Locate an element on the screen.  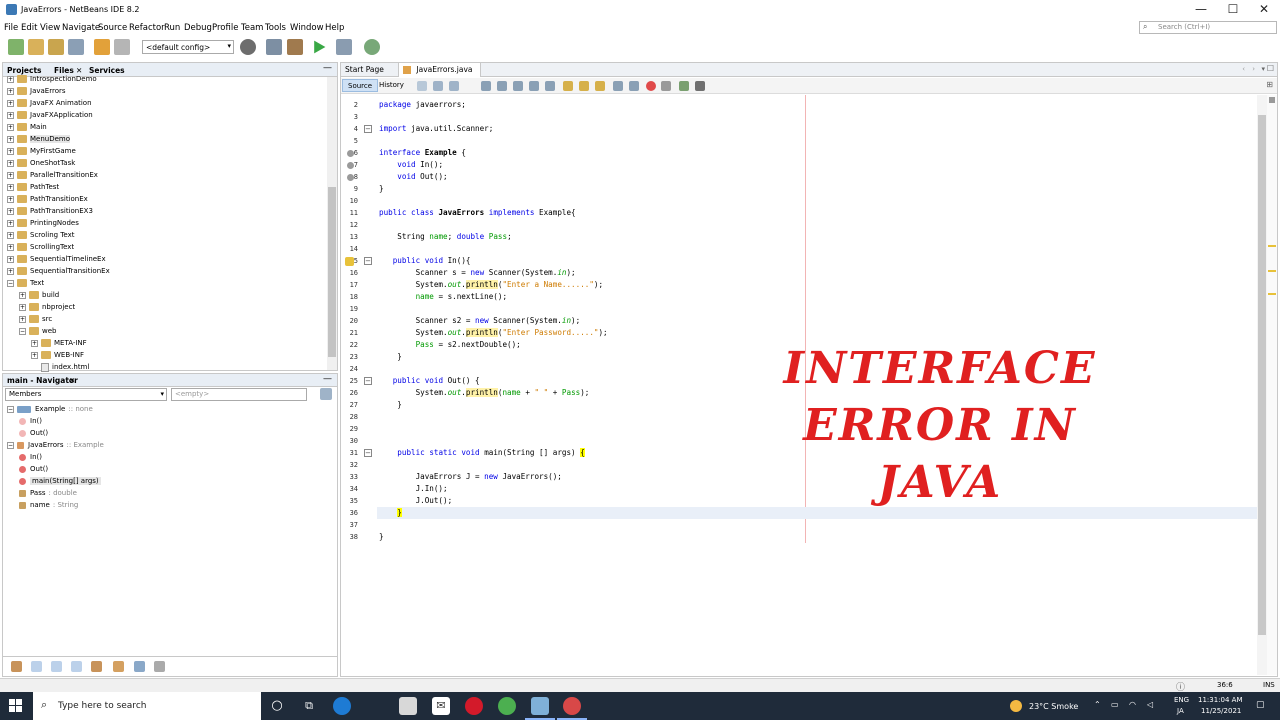
browser-icon is located at coordinates (248, 47).